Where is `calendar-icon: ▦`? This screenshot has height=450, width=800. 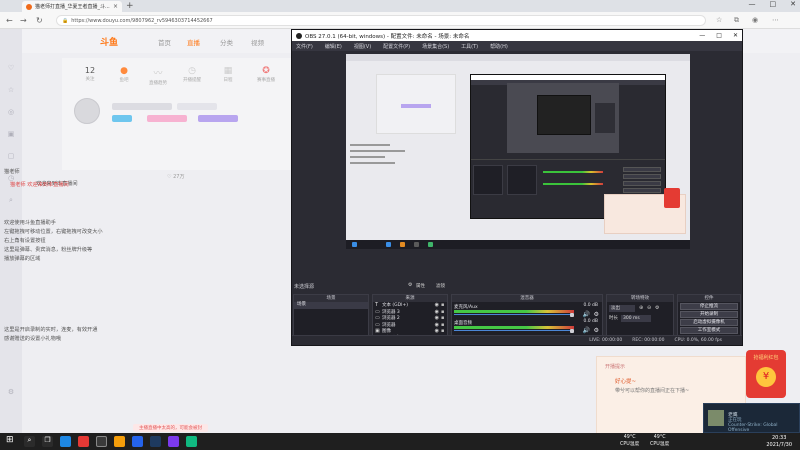
calendar-icon: ▦ is located at coordinates (228, 71).